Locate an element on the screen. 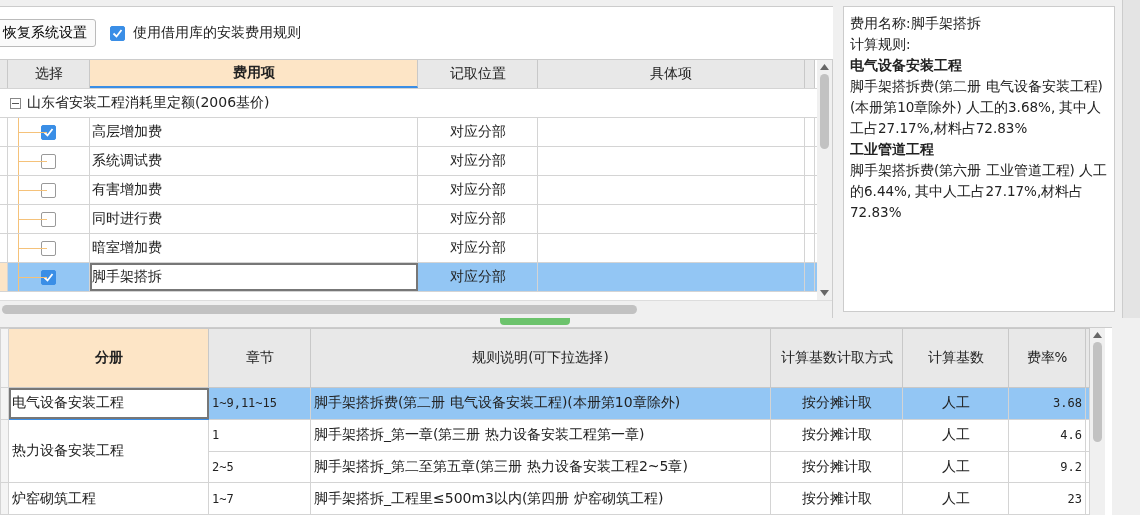 This screenshot has height=515, width=1140. column-header is located at coordinates (810, 74).